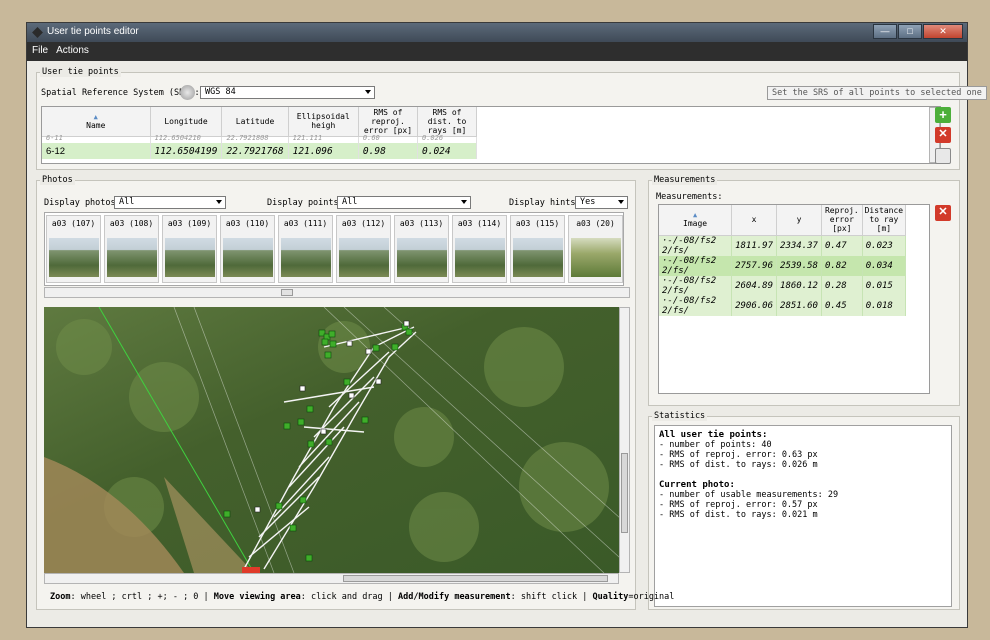 Image resolution: width=990 pixels, height=640 pixels. I want to click on thumbnail-caption: a03 (113), so click(421, 223).